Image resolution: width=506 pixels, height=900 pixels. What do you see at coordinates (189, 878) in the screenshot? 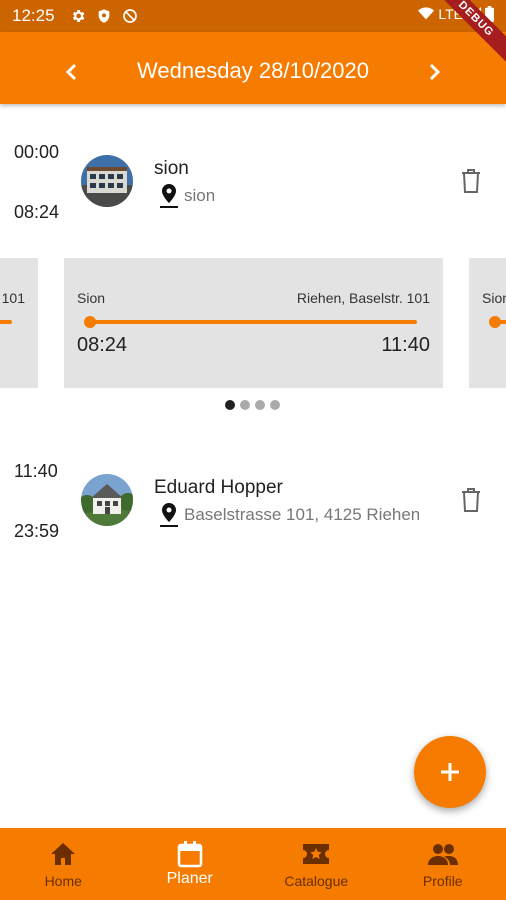
I see `nav-label: Planer` at bounding box center [189, 878].